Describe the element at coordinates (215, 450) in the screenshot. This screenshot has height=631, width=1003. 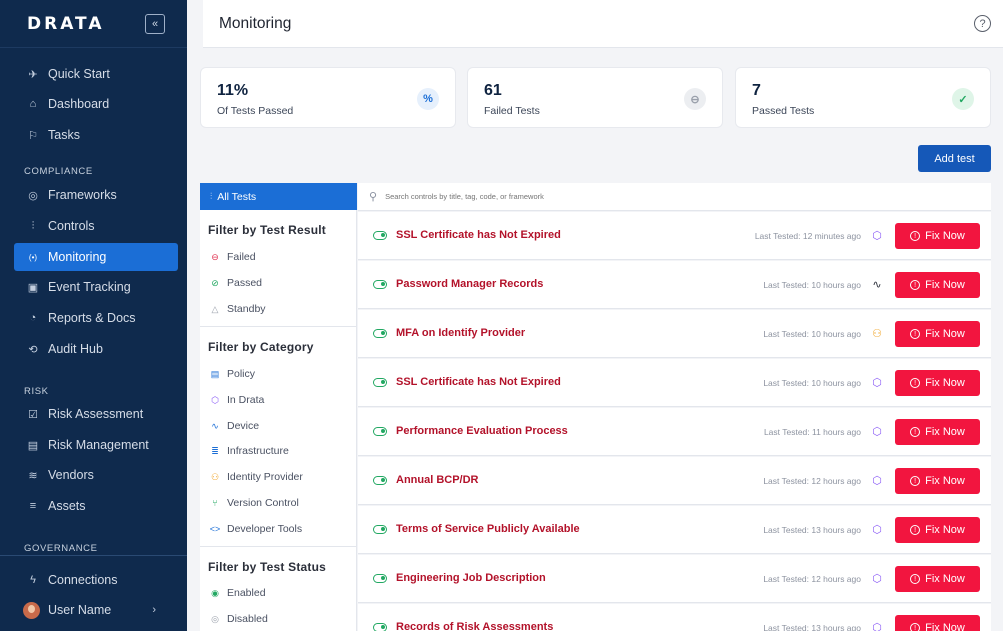
I see `server-icon: ≣` at that location.